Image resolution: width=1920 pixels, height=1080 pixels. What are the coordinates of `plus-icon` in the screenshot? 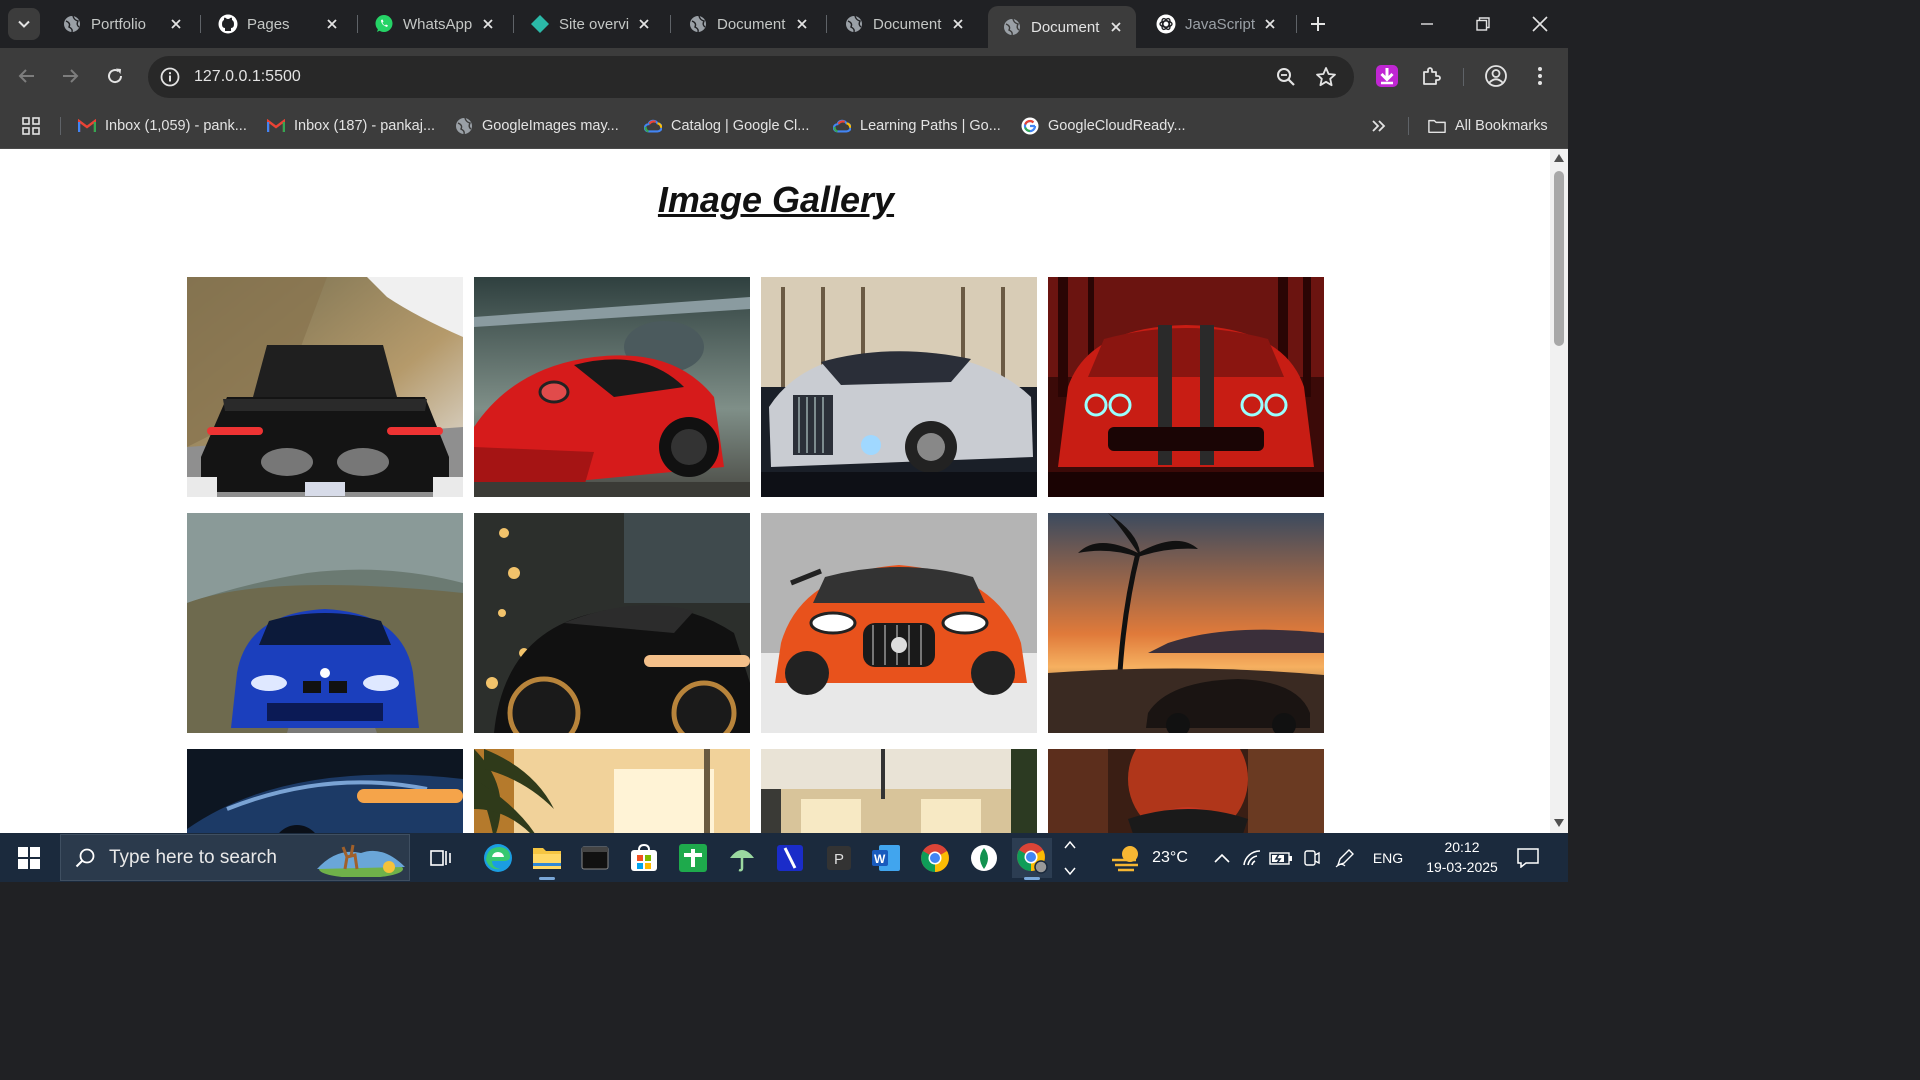 It's located at (1318, 24).